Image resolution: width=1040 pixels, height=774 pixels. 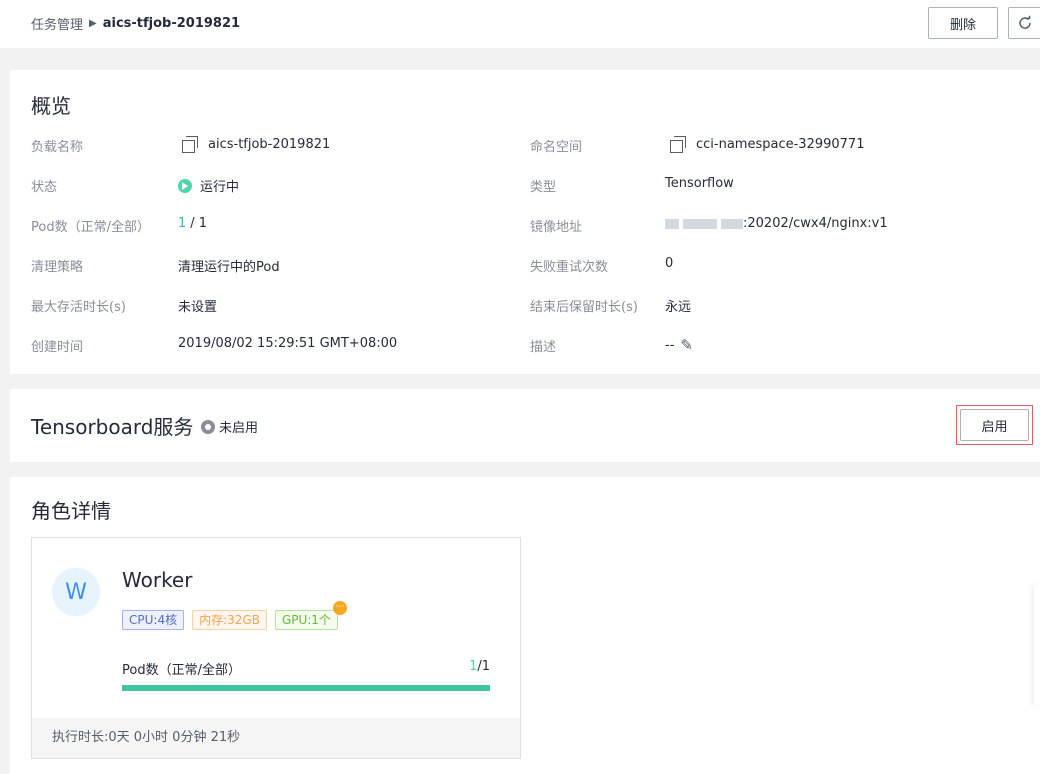 I want to click on max-lifetime-value: 未设置, so click(x=198, y=307).